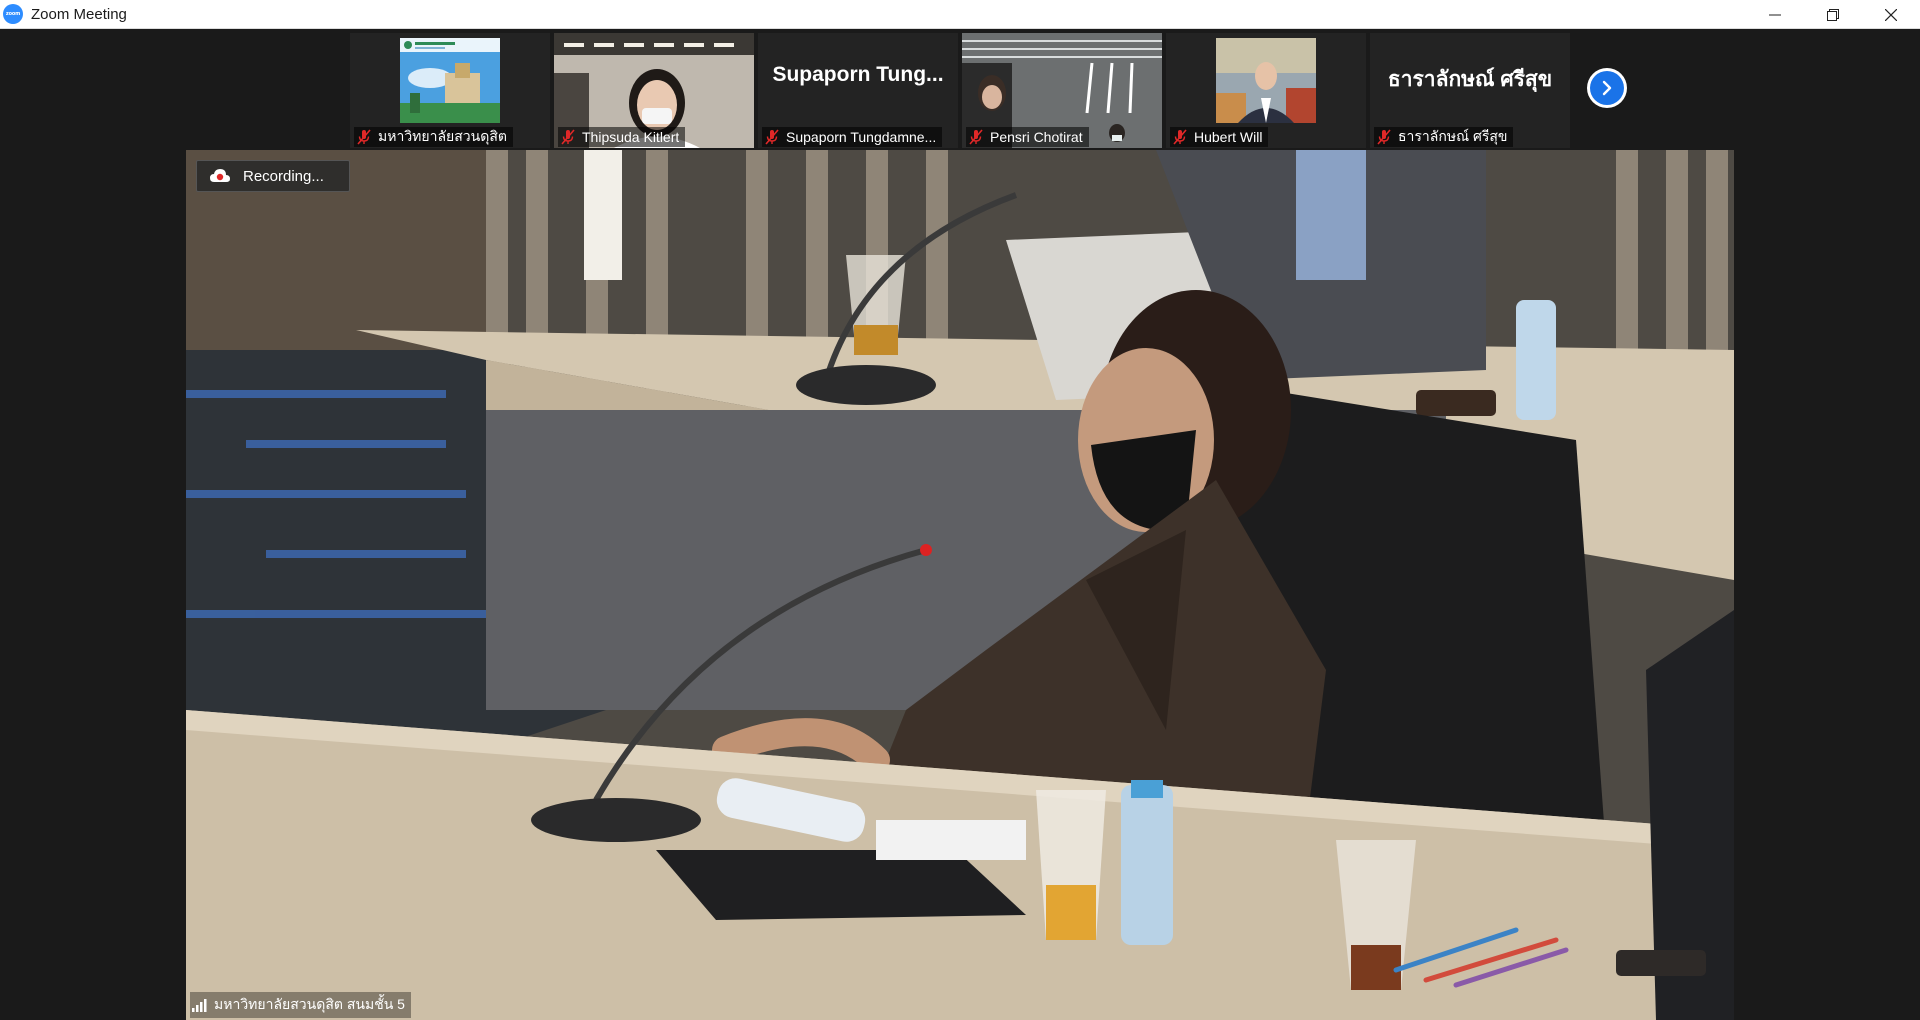 The height and width of the screenshot is (1020, 1920). What do you see at coordinates (309, 1004) in the screenshot?
I see `speaker-name: มหาวิทยาลัยสวนดุสิต สนมชั้น 5` at bounding box center [309, 1004].